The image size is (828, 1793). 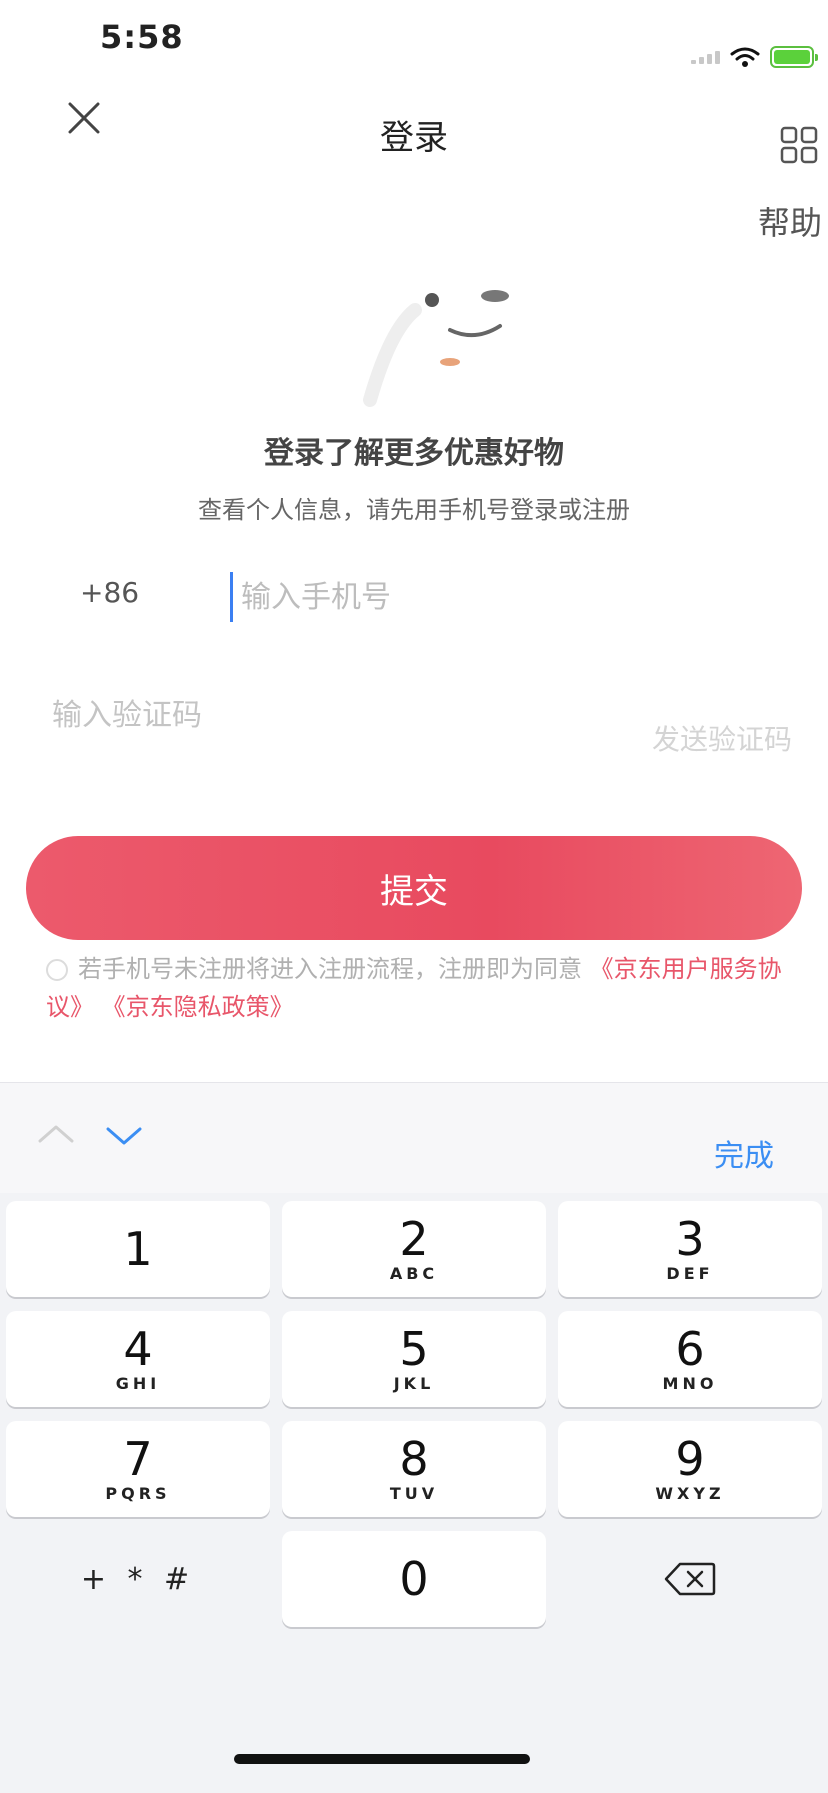 I want to click on status-indicators, so click(x=754, y=57).